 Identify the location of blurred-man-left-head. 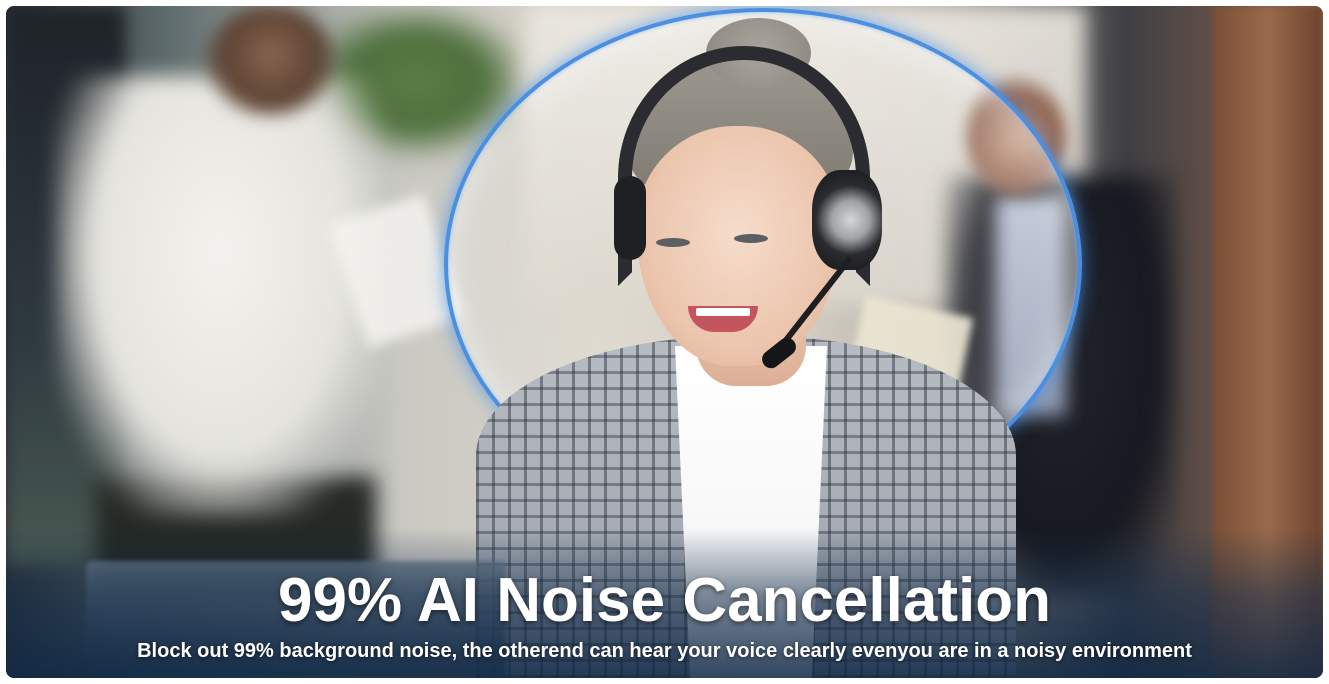
(271, 61).